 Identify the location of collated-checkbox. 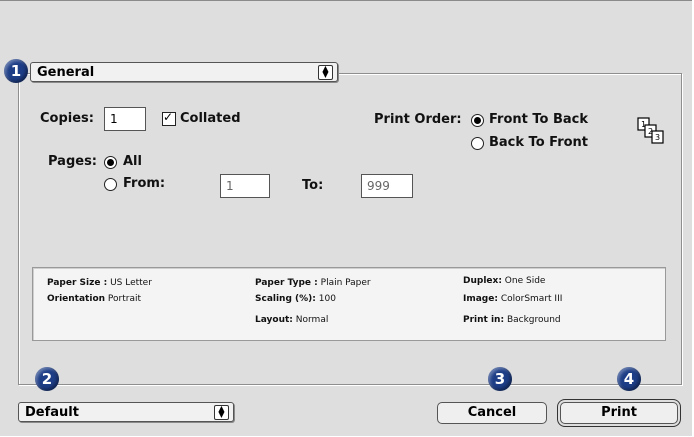
(169, 118).